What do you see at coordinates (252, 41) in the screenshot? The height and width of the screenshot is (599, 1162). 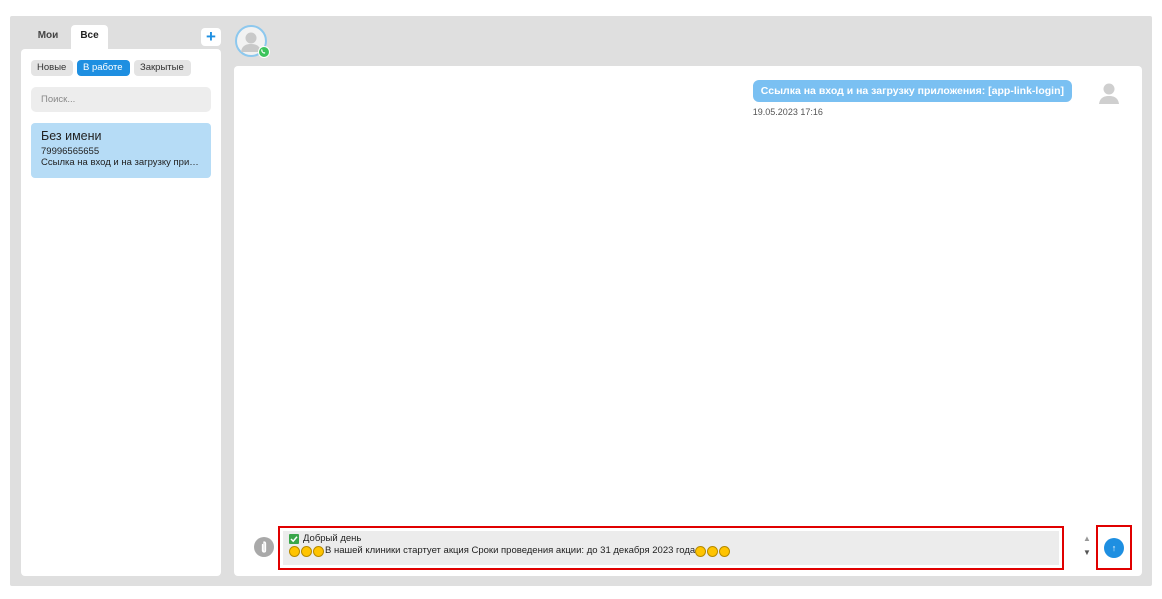 I see `contact-avatar` at bounding box center [252, 41].